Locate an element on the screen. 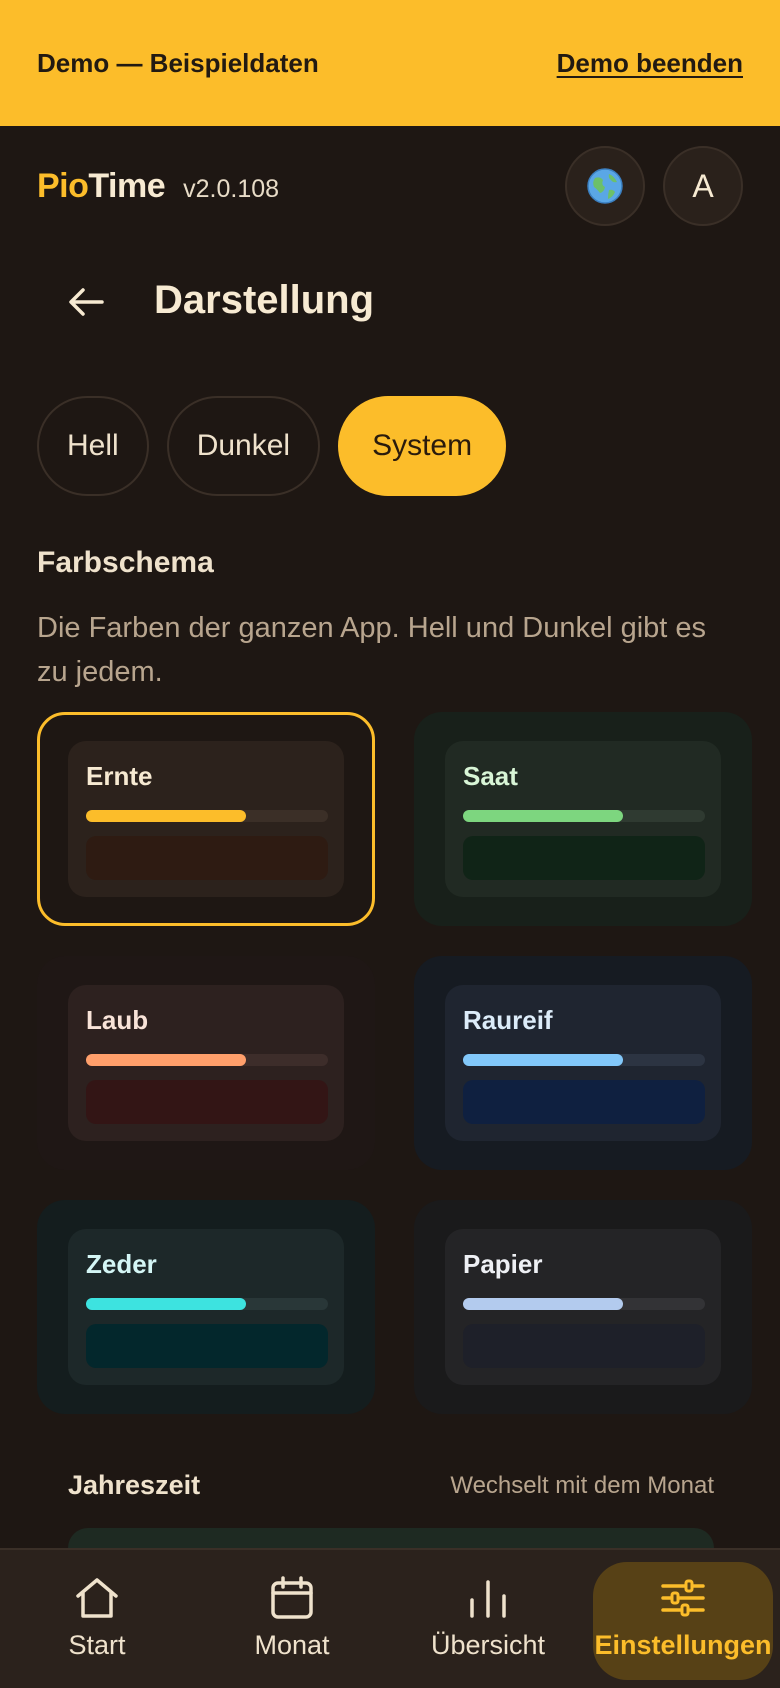 This screenshot has width=780, height=1688. sliders-icon is located at coordinates (683, 1598).